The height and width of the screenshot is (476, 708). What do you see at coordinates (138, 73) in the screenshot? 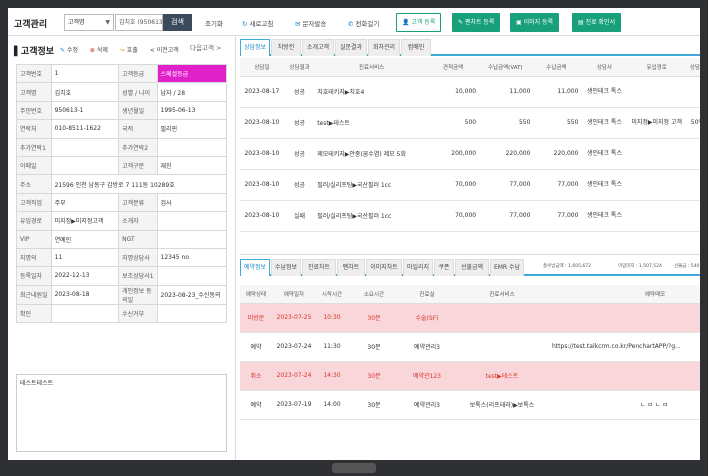
I see `info-label: 고객등급` at bounding box center [138, 73].